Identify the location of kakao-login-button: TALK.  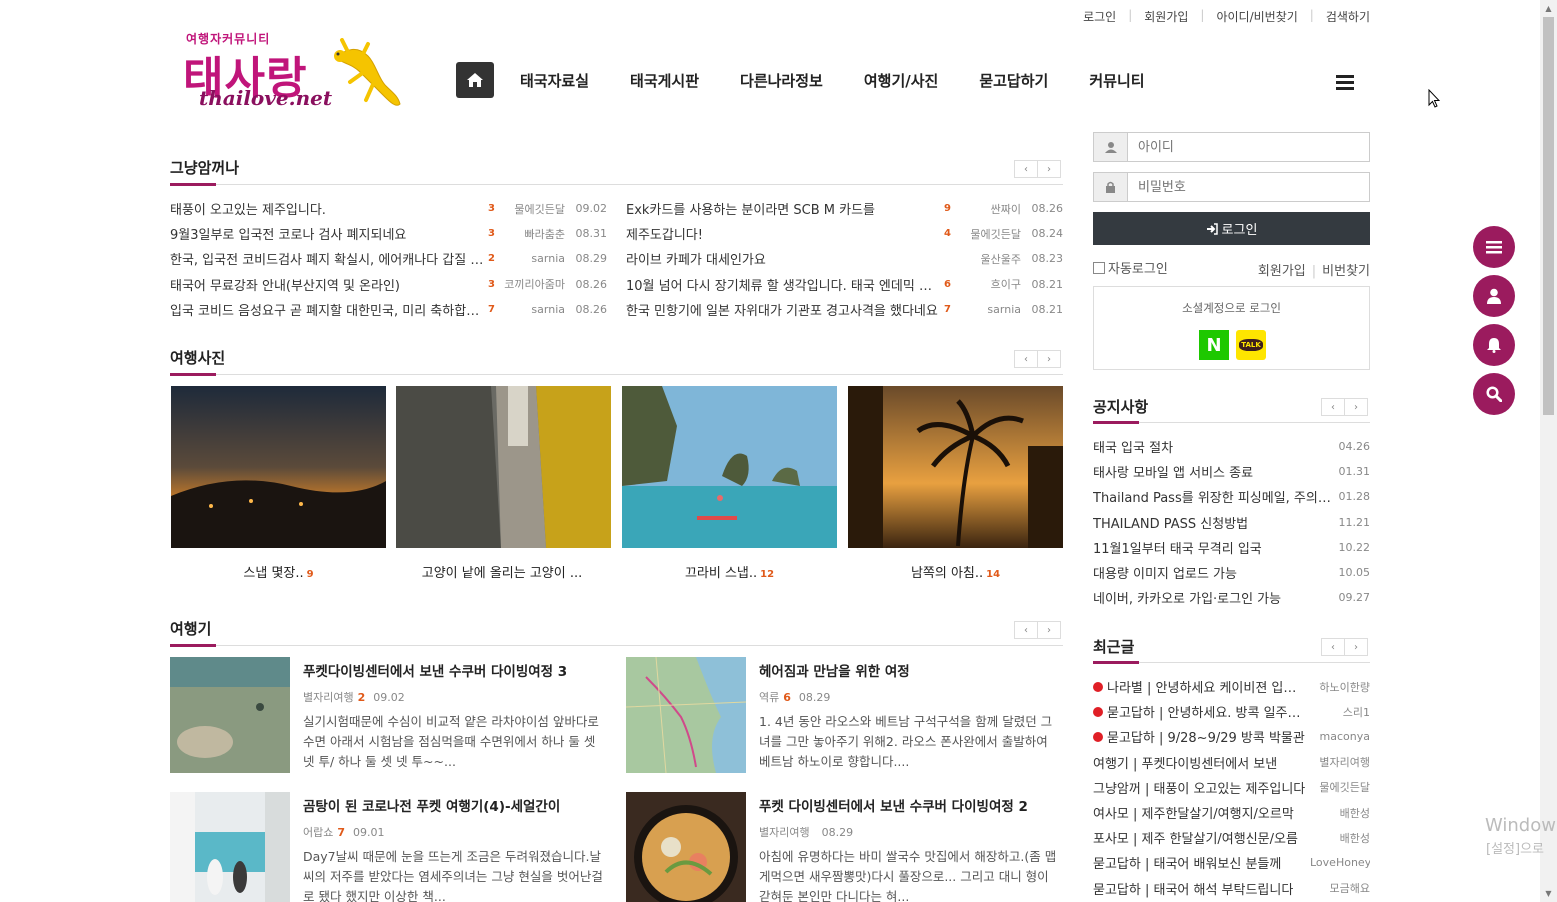
(1251, 345).